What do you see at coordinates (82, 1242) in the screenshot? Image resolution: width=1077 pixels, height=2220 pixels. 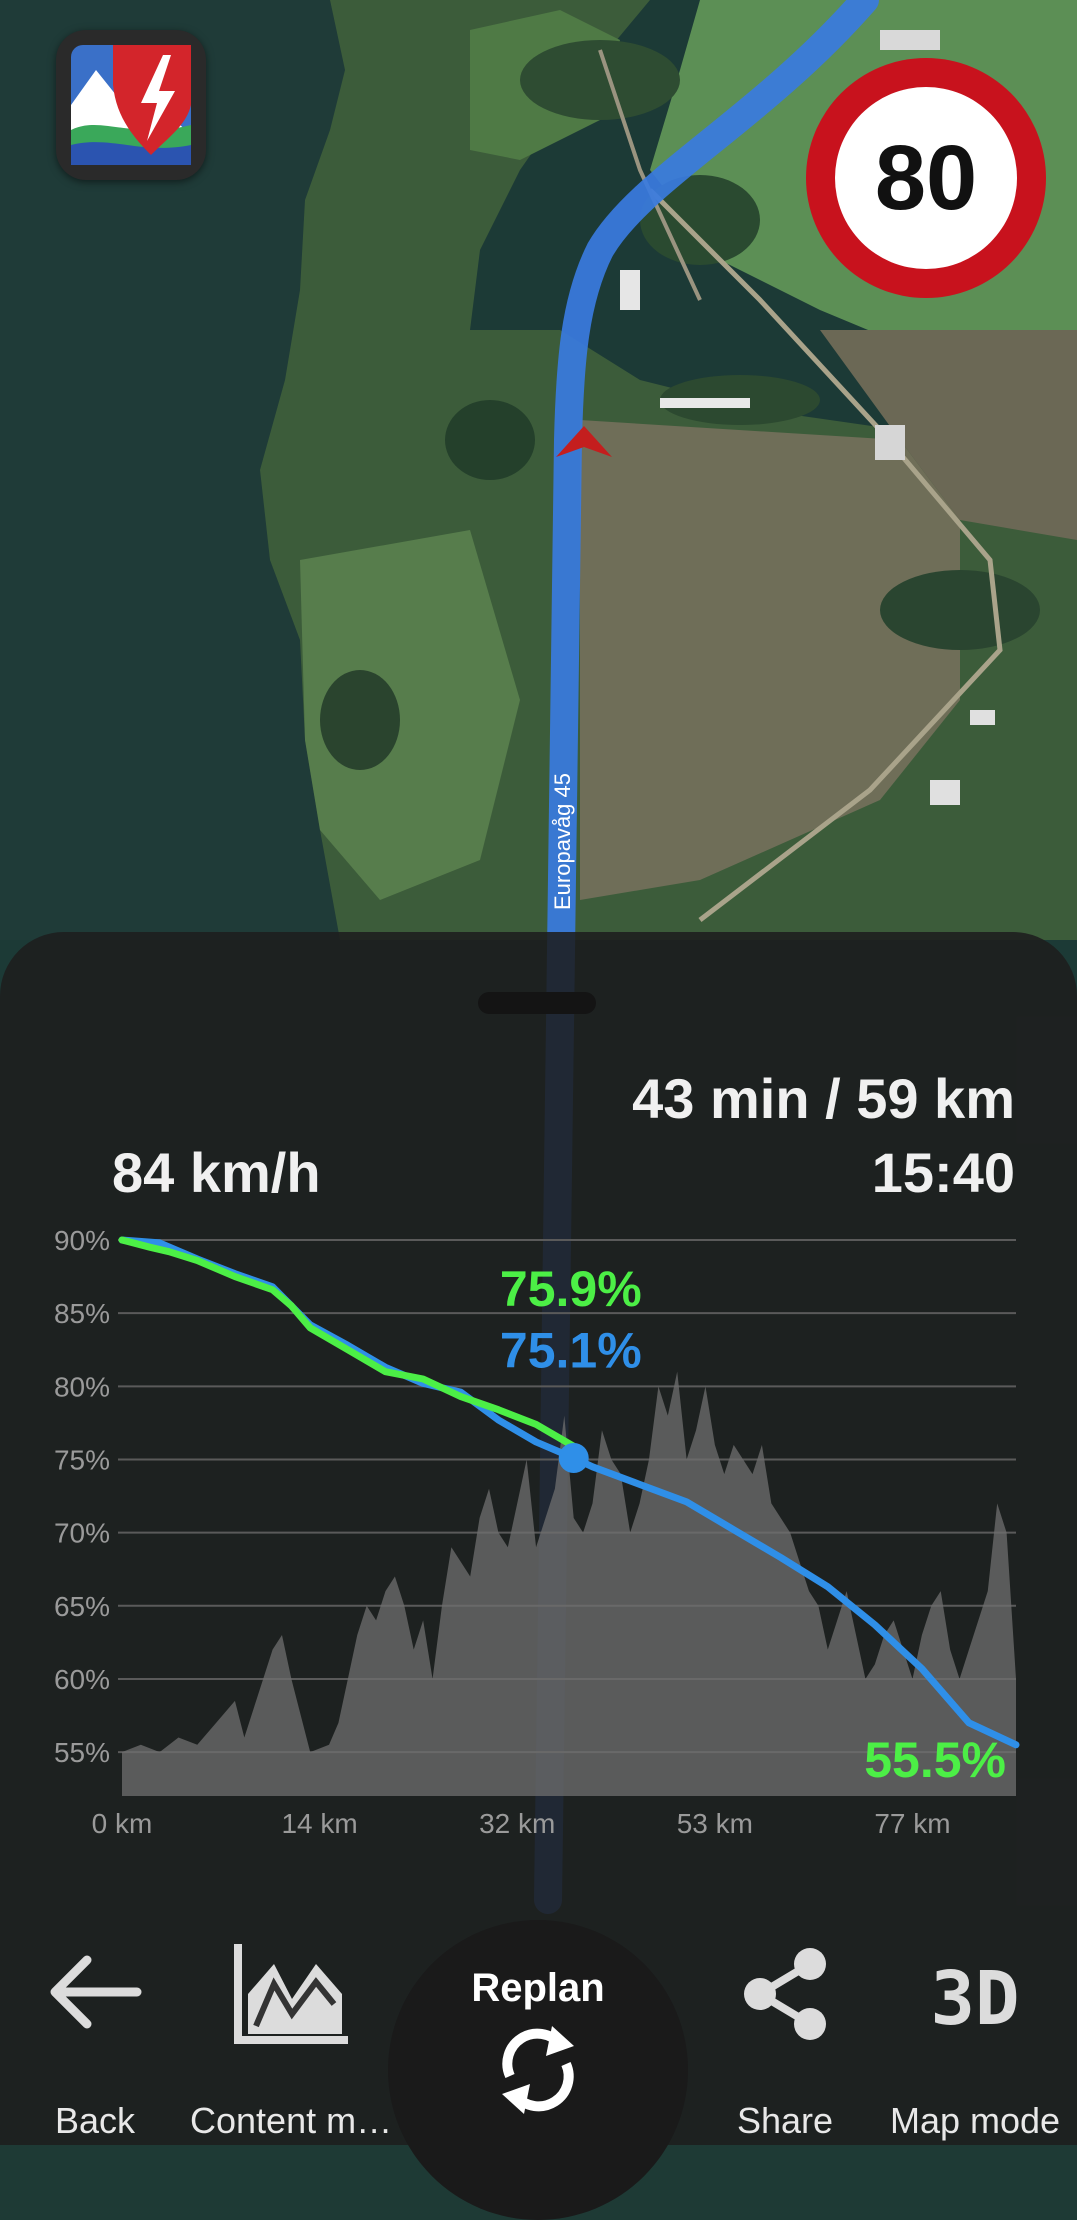 I see `y-tick-label: 90%` at bounding box center [82, 1242].